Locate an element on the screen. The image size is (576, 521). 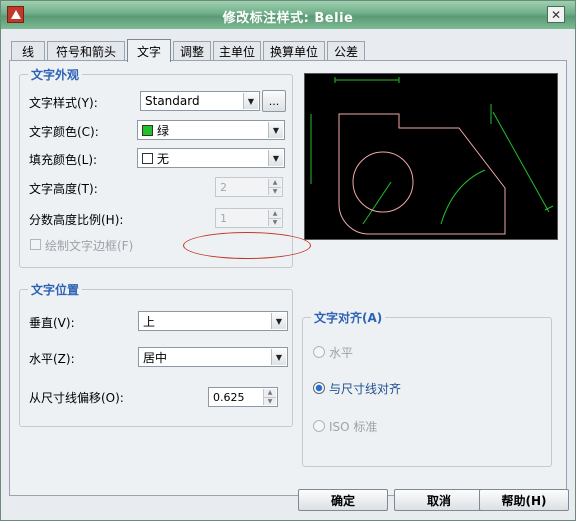
tab-fit: 调整 is located at coordinates (192, 51).